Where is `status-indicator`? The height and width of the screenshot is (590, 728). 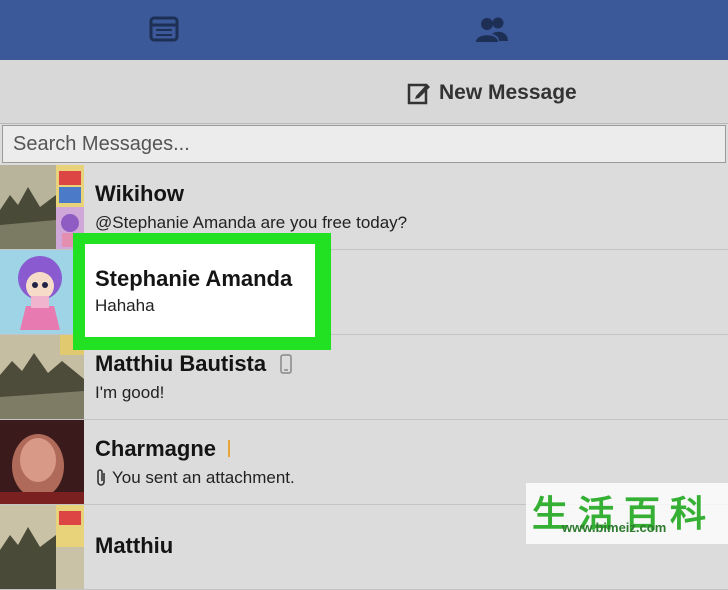
status-indicator is located at coordinates (229, 448).